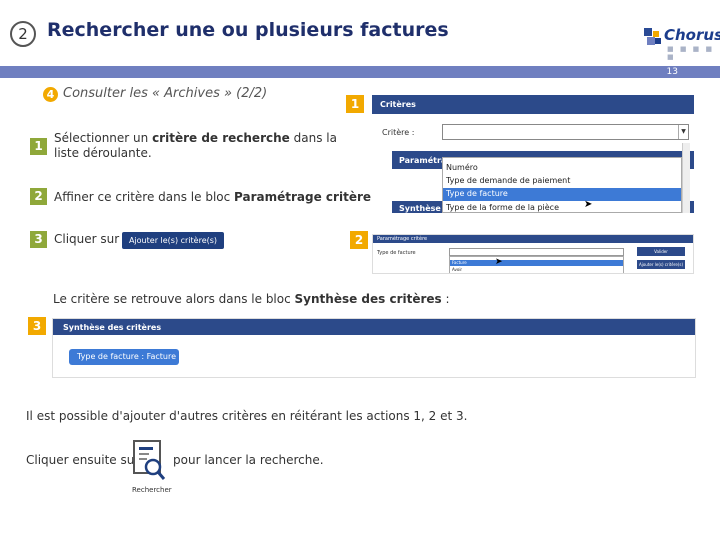  What do you see at coordinates (459, 262) in the screenshot?
I see `invoice-type-option: Facture` at bounding box center [459, 262].